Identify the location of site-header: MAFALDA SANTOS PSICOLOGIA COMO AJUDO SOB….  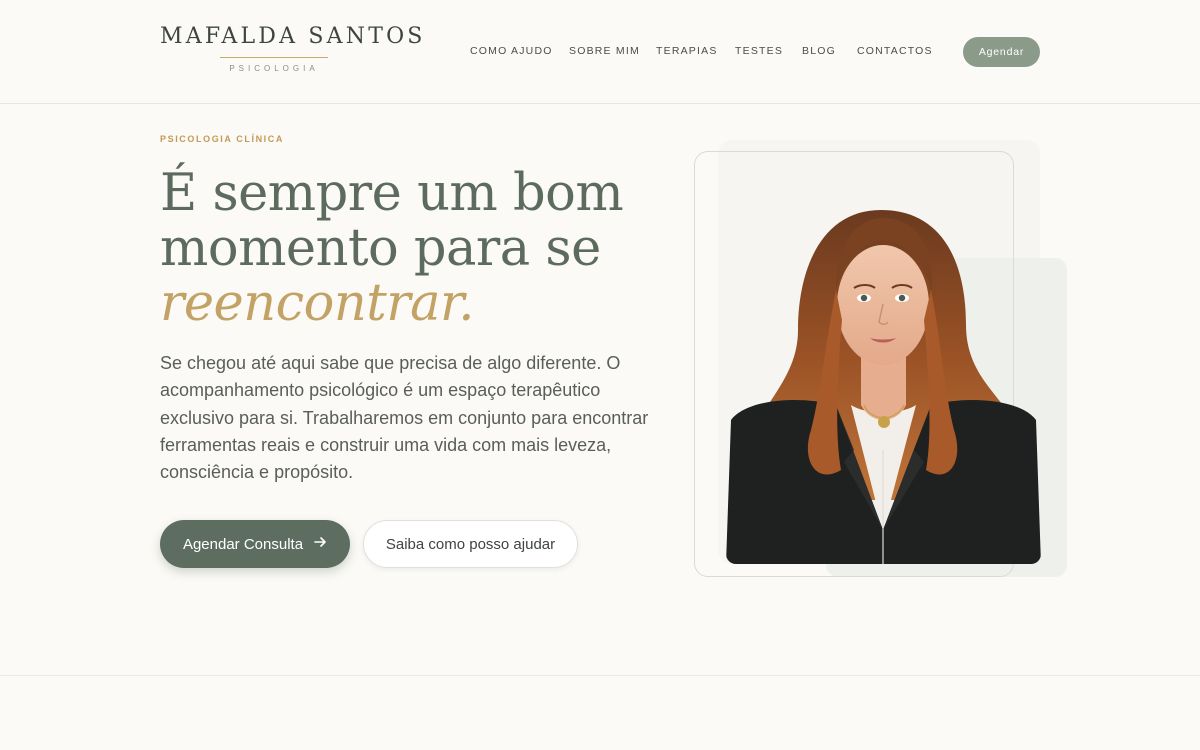
(600, 52).